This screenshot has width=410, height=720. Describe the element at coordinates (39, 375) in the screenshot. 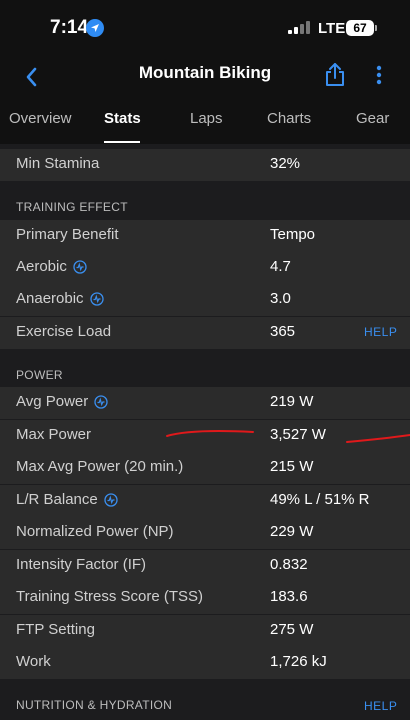

I see `section-title: POWER` at that location.